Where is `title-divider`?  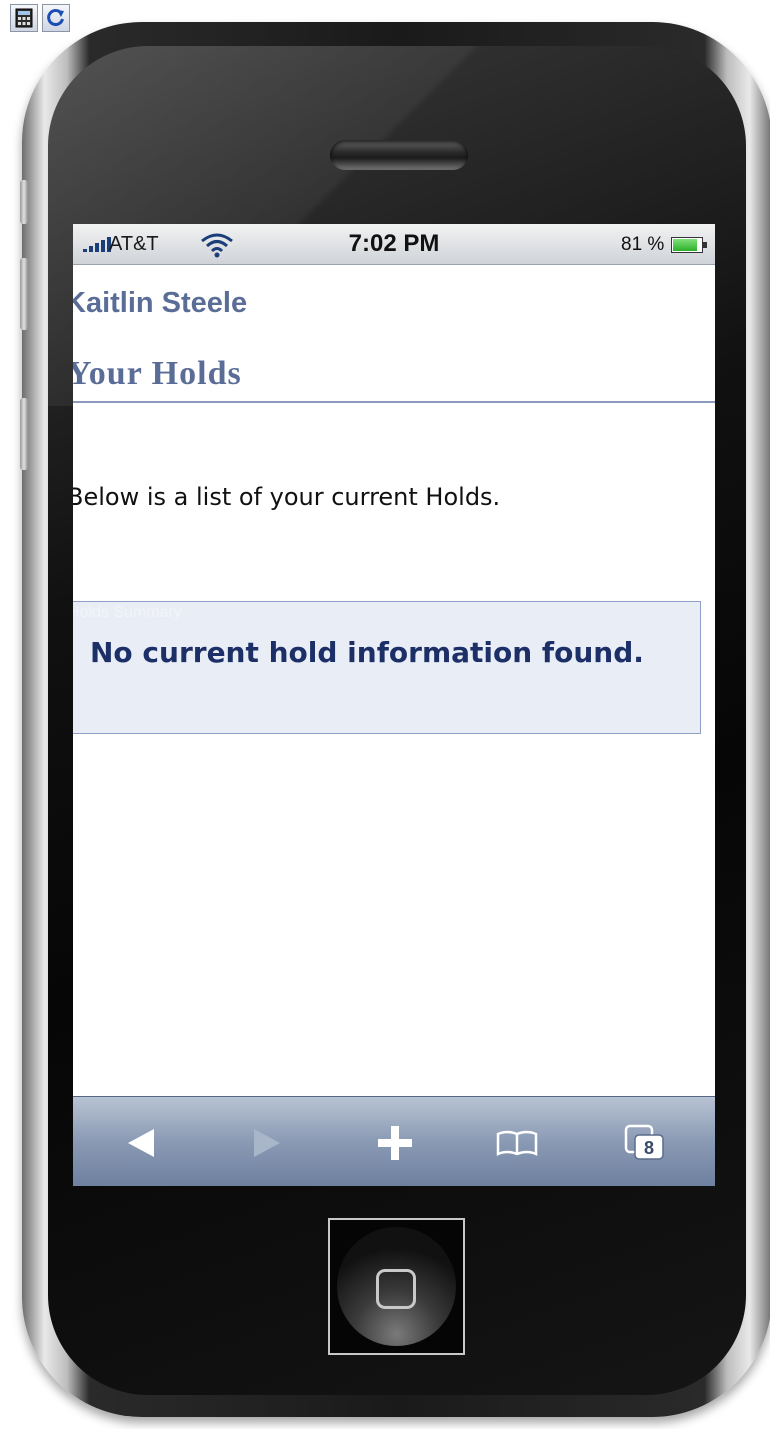 title-divider is located at coordinates (394, 402).